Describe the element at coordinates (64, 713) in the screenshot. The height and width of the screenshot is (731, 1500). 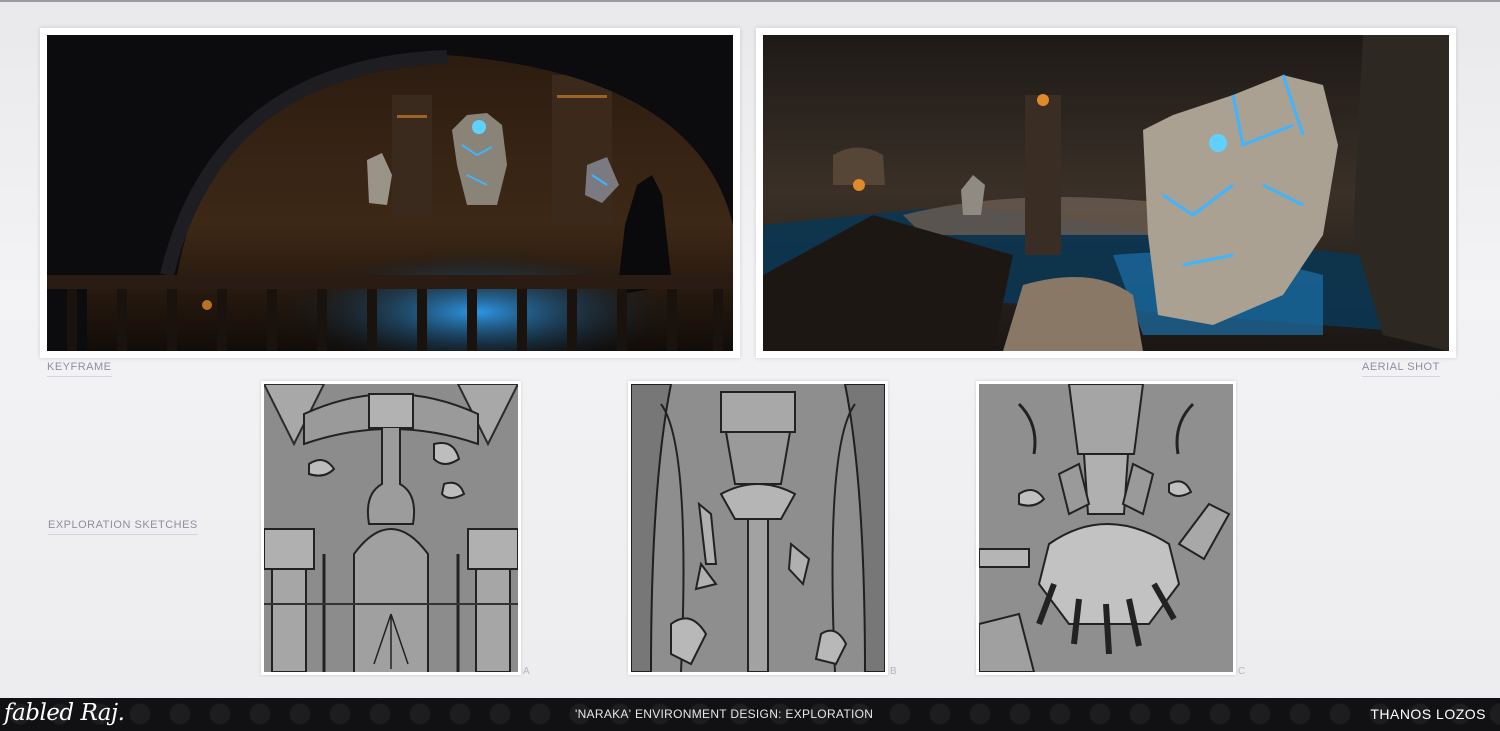
I see `fabled-raj-logo: fabled Raj.` at that location.